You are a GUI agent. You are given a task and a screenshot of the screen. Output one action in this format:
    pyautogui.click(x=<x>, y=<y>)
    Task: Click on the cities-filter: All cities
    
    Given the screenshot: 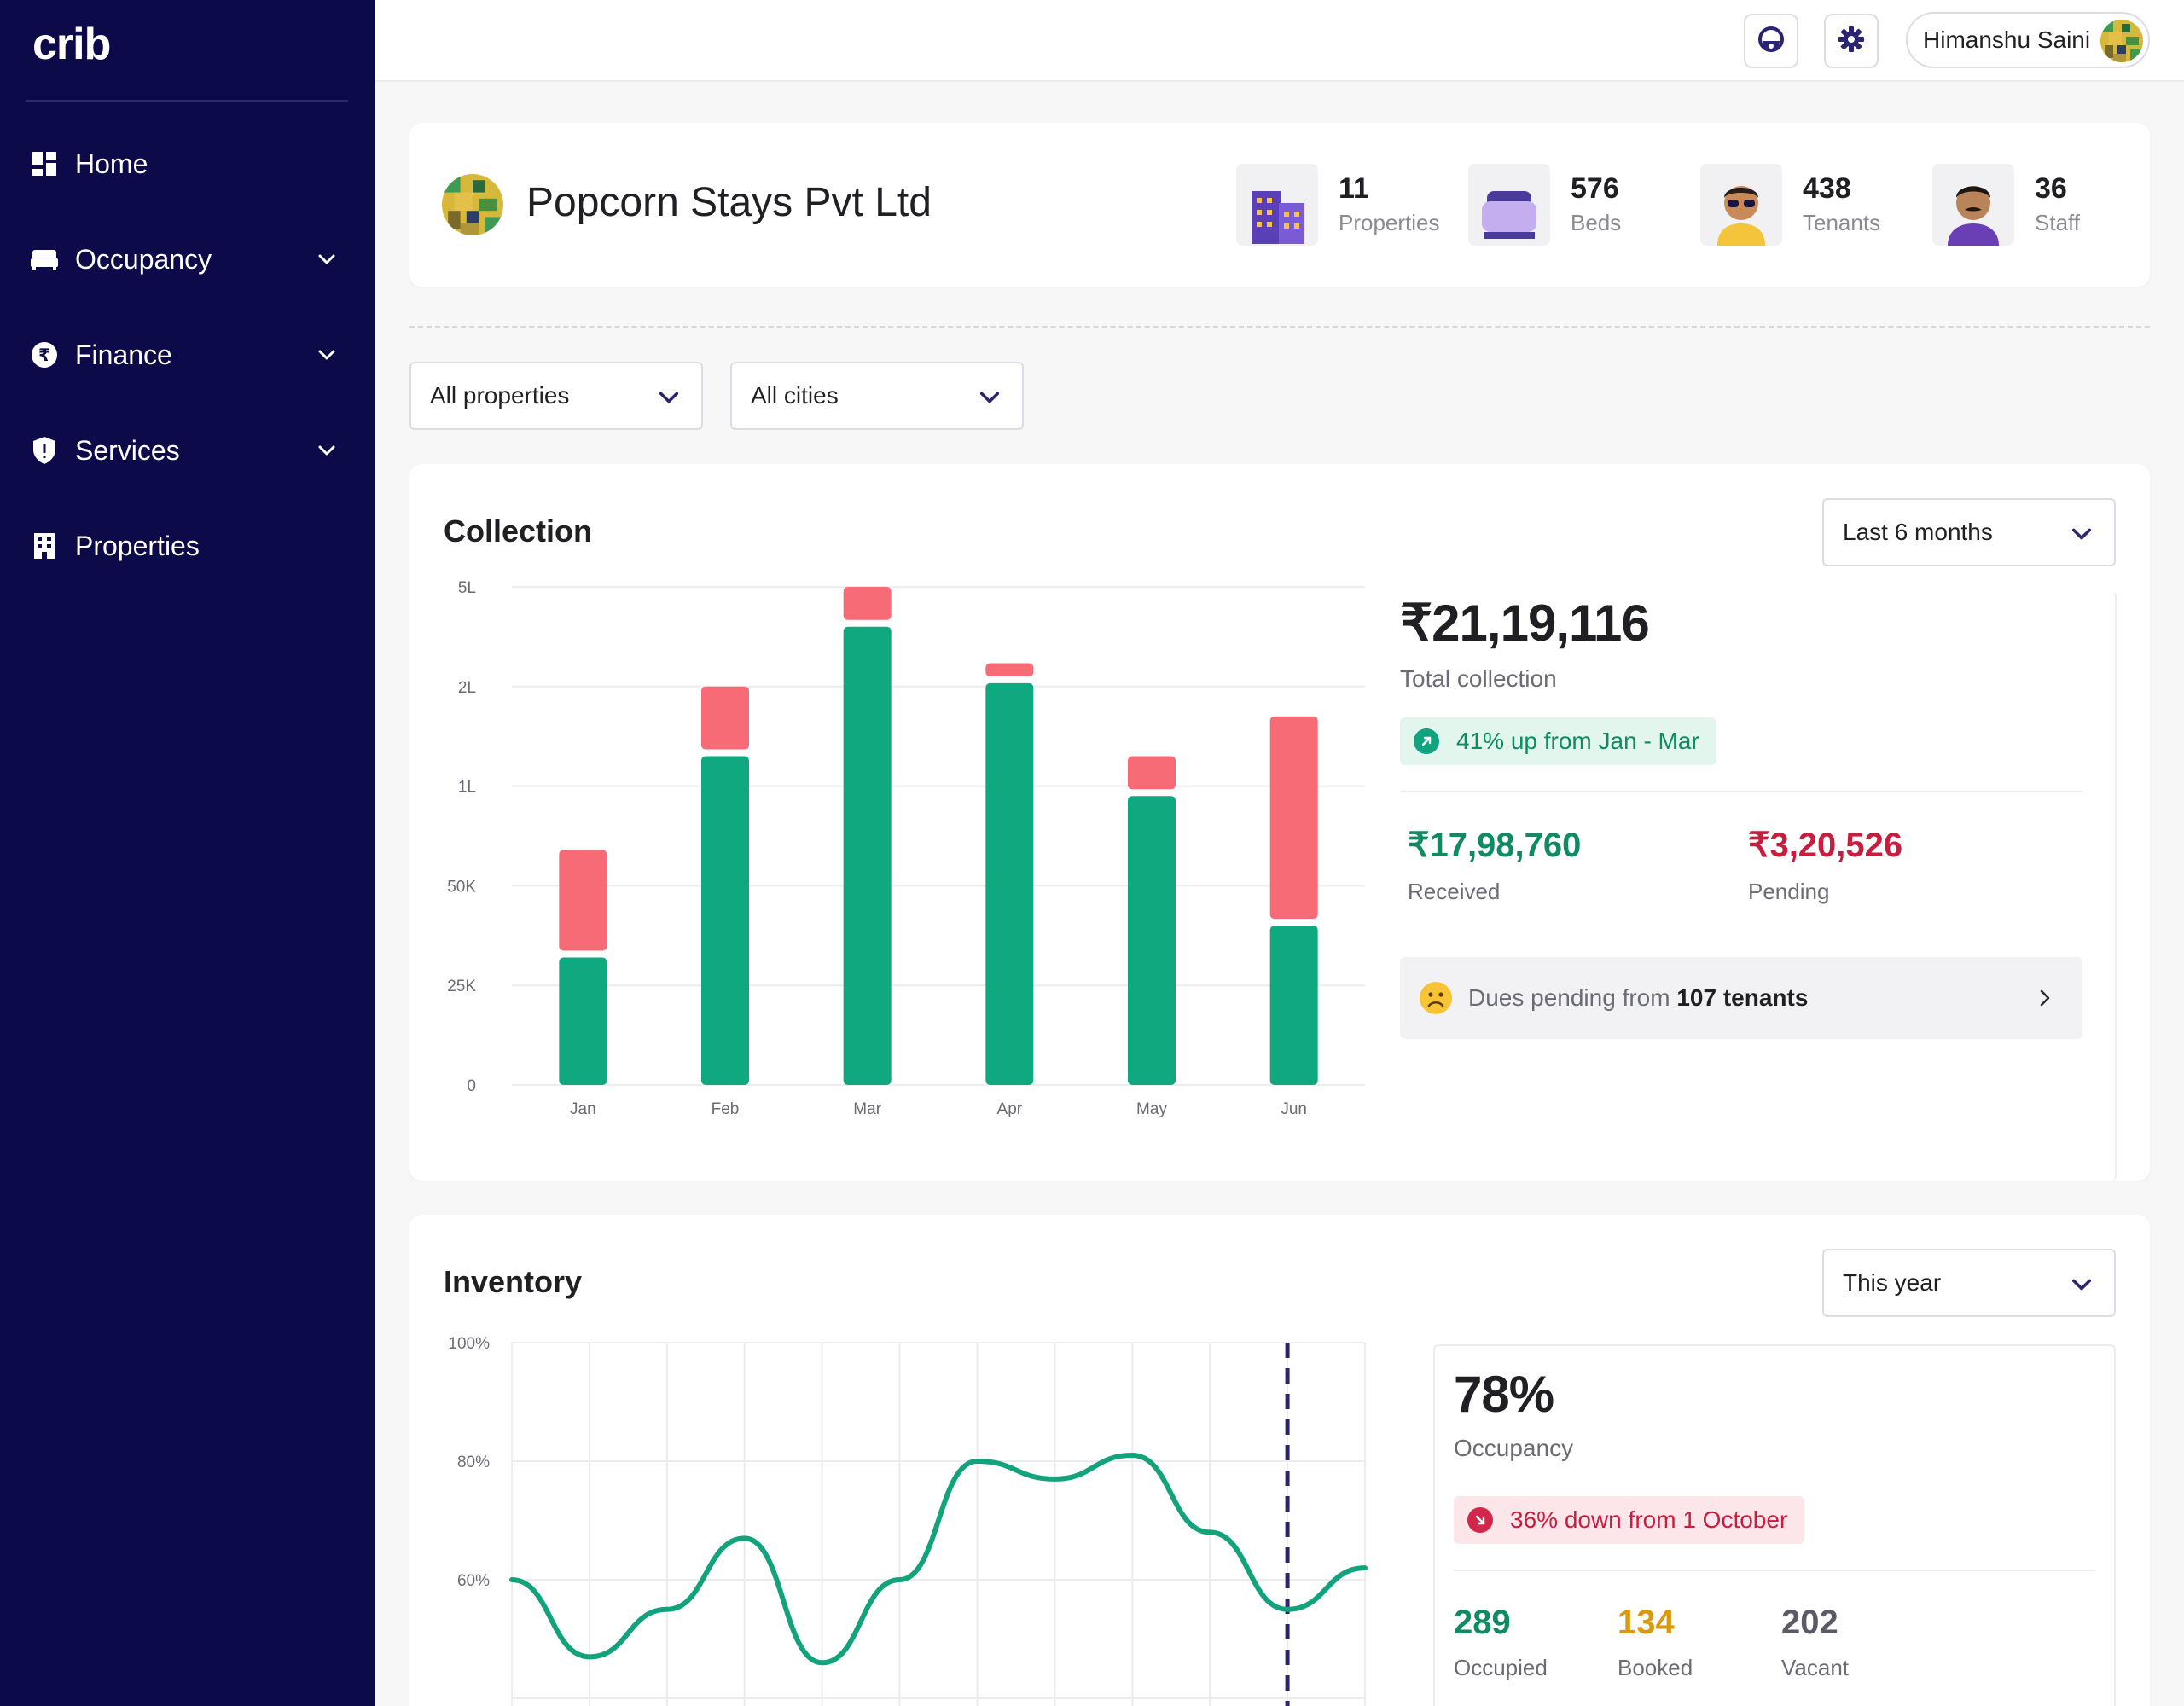 What is the action you would take?
    pyautogui.click(x=877, y=396)
    